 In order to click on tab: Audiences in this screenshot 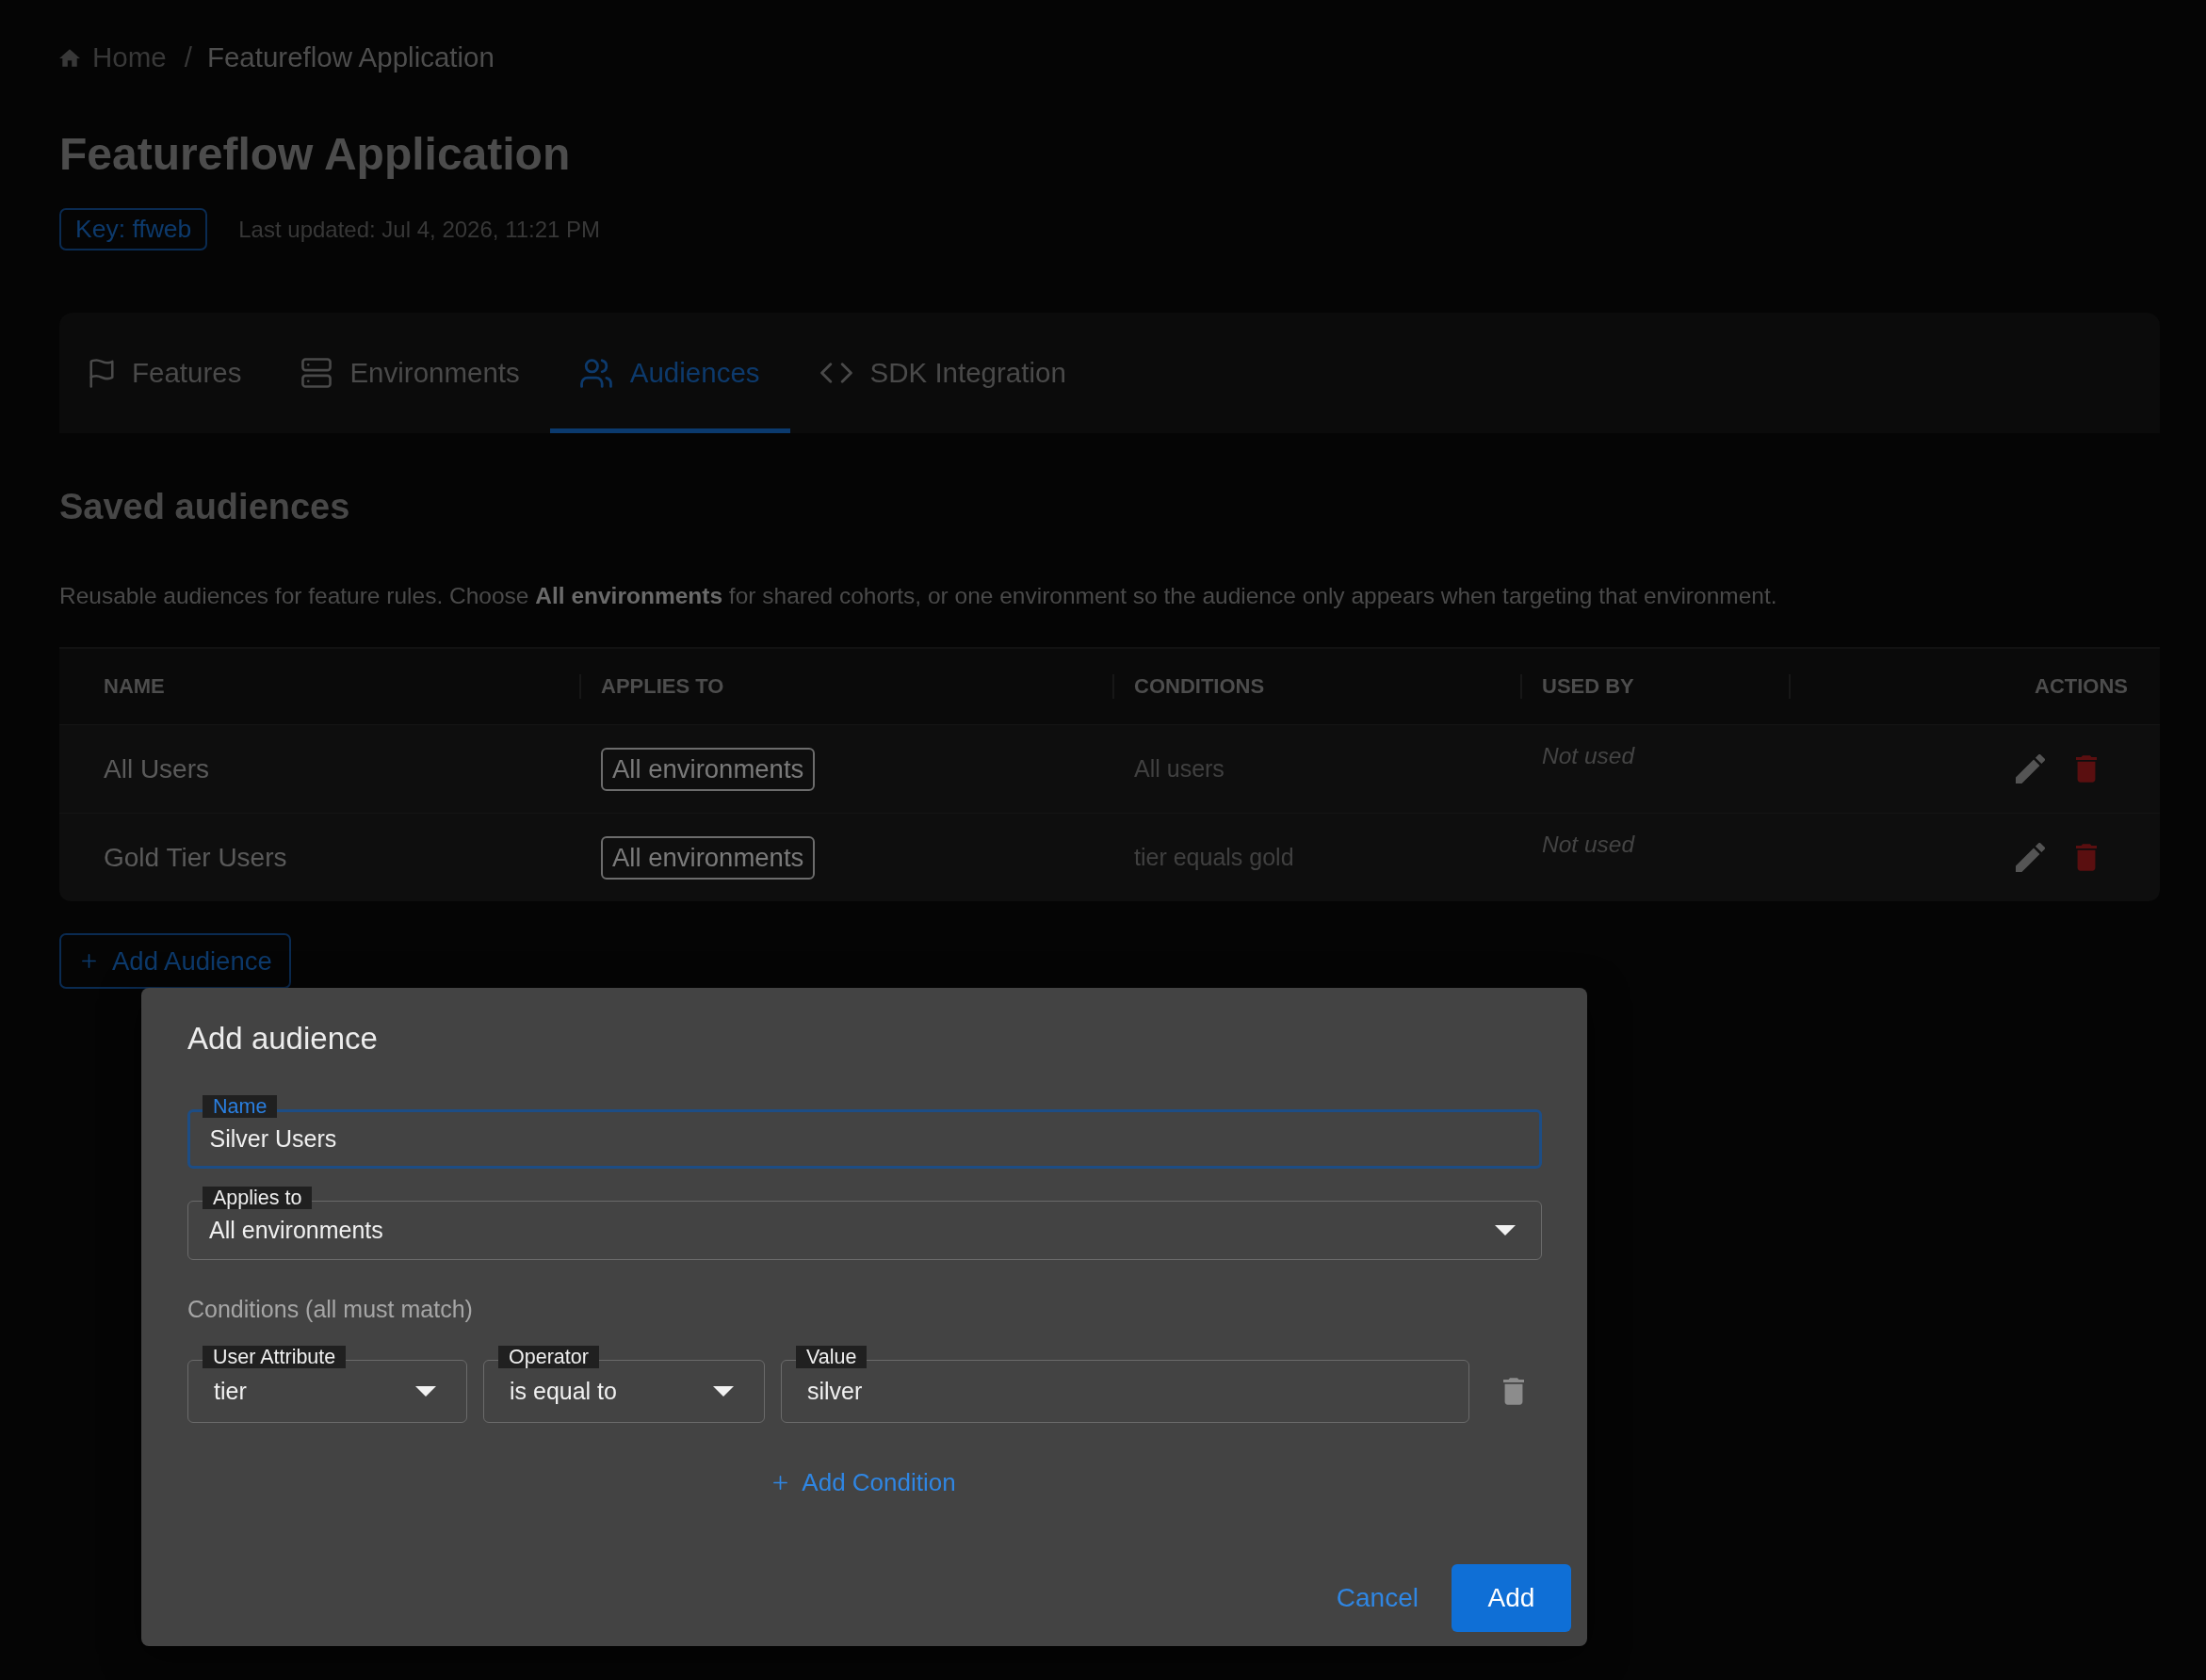, I will do `click(669, 373)`.